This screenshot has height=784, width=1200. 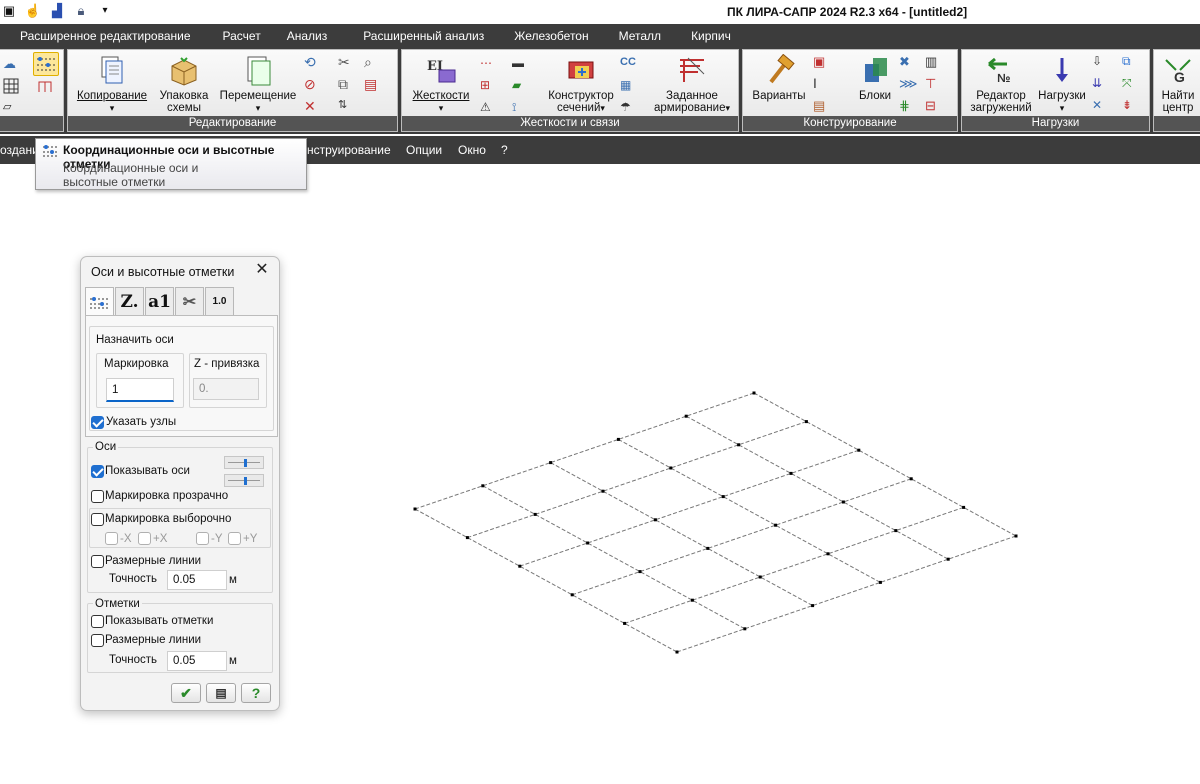 What do you see at coordinates (1130, 62) in the screenshot?
I see `load-tool2-icon: ⧉` at bounding box center [1130, 62].